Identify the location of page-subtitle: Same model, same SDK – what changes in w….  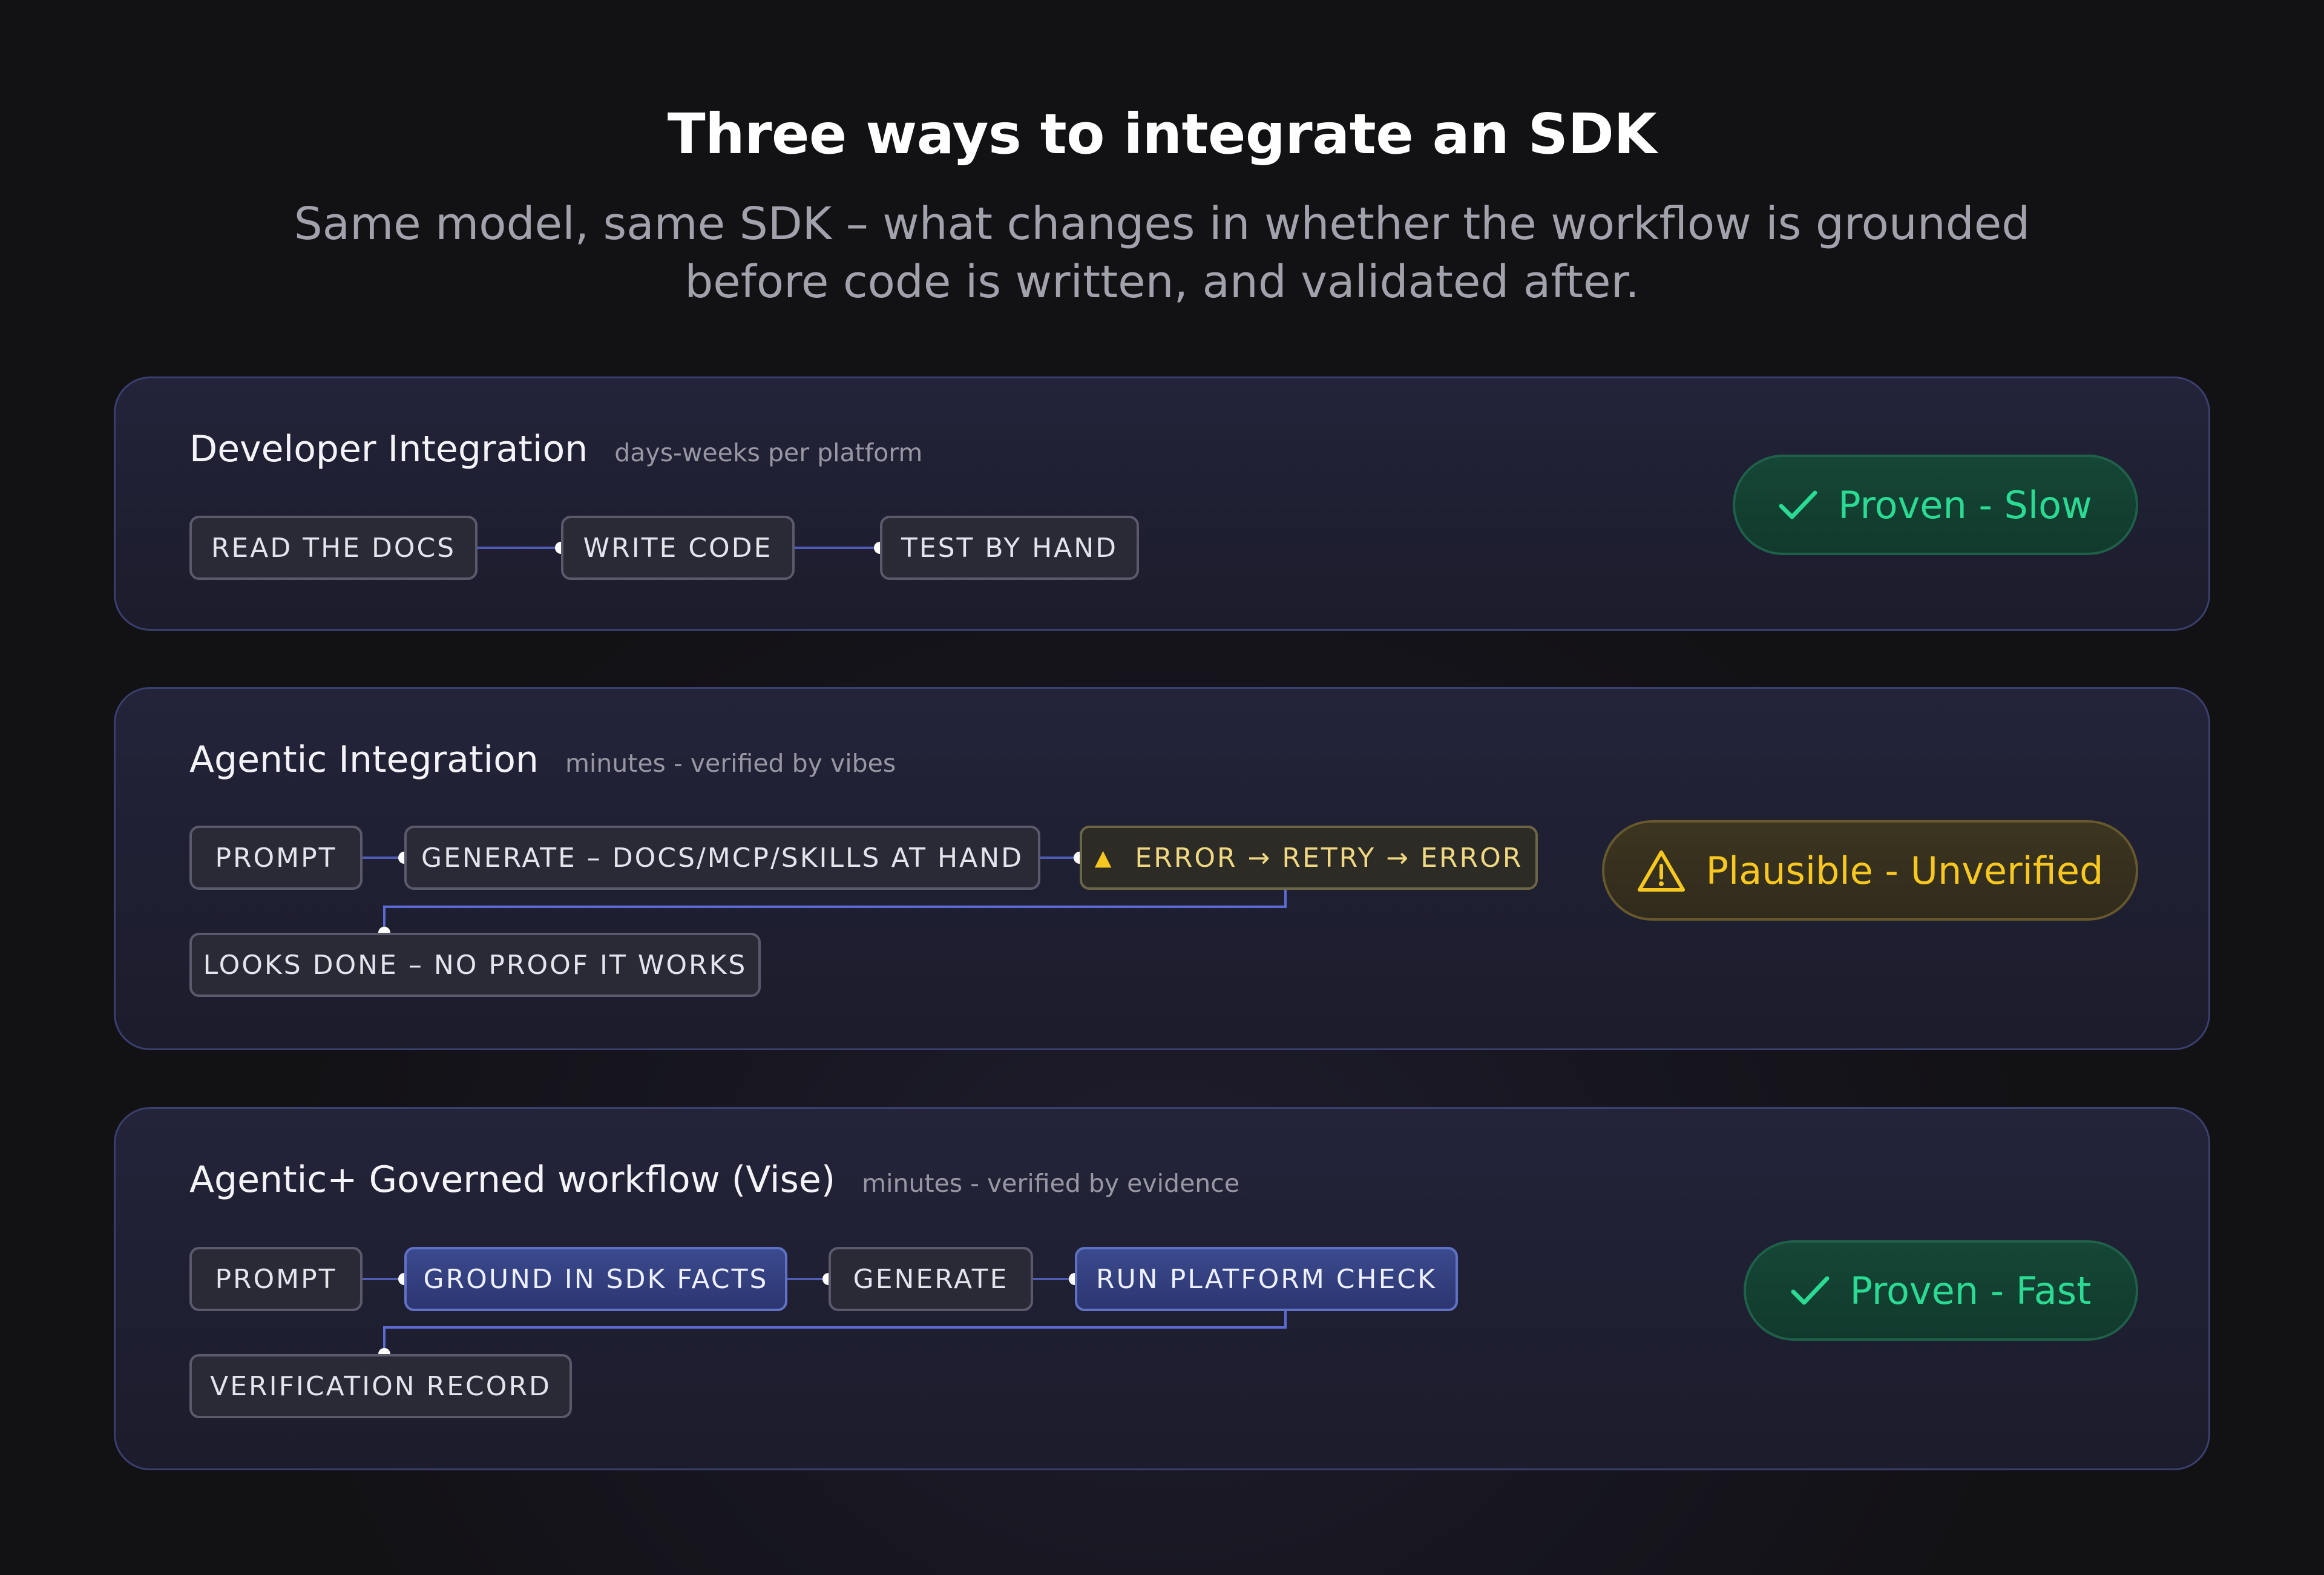
(1162, 253).